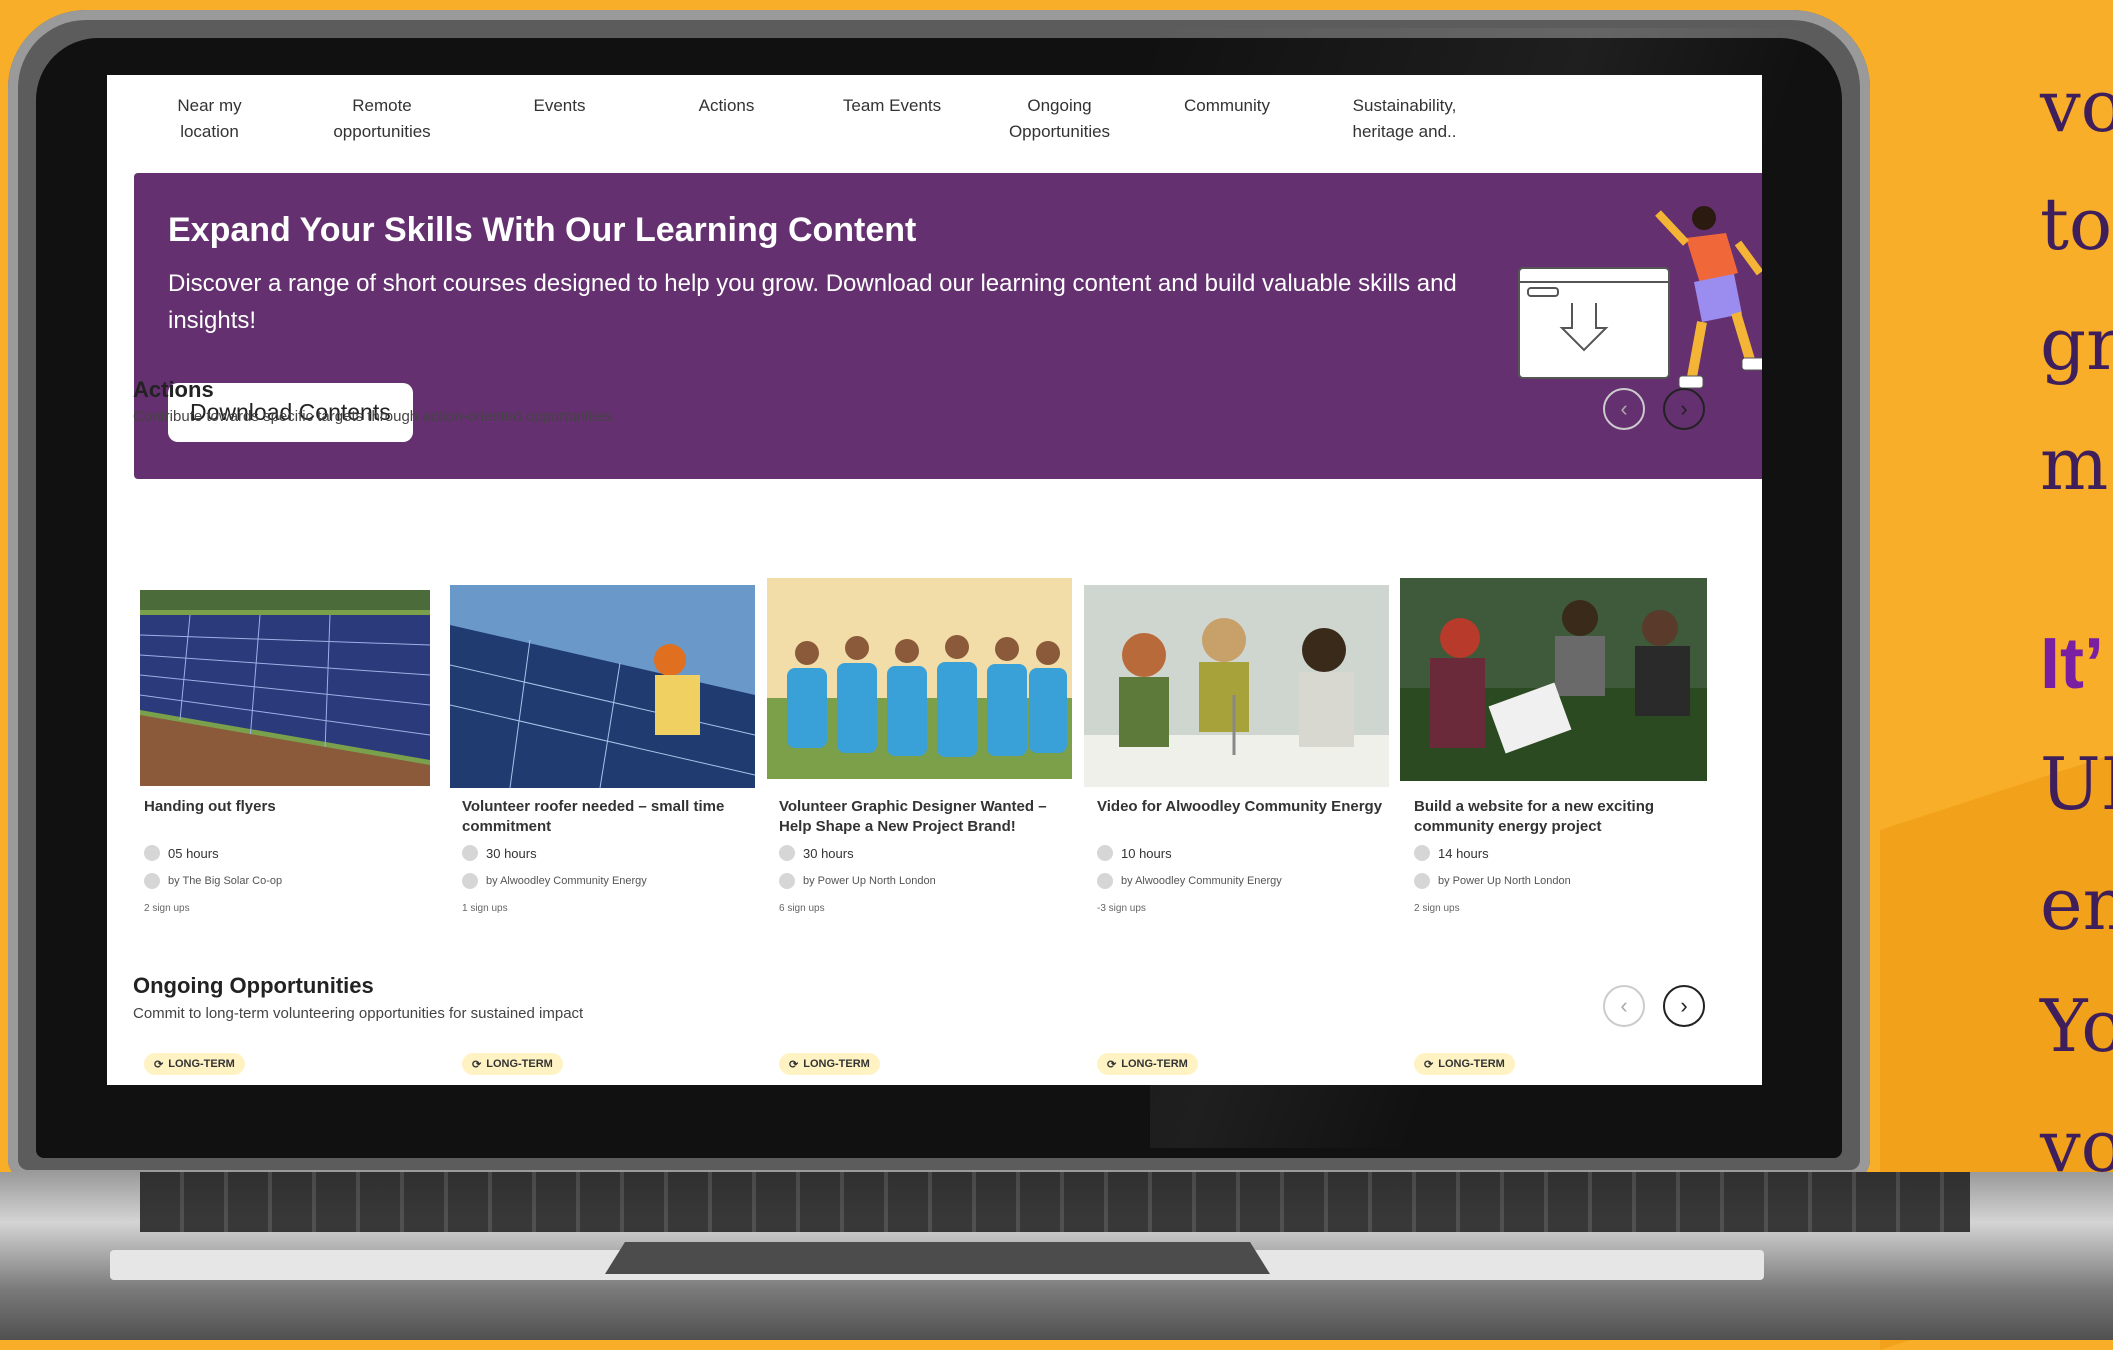  Describe the element at coordinates (2076, 106) in the screenshot. I see `side-text-line: vo` at that location.